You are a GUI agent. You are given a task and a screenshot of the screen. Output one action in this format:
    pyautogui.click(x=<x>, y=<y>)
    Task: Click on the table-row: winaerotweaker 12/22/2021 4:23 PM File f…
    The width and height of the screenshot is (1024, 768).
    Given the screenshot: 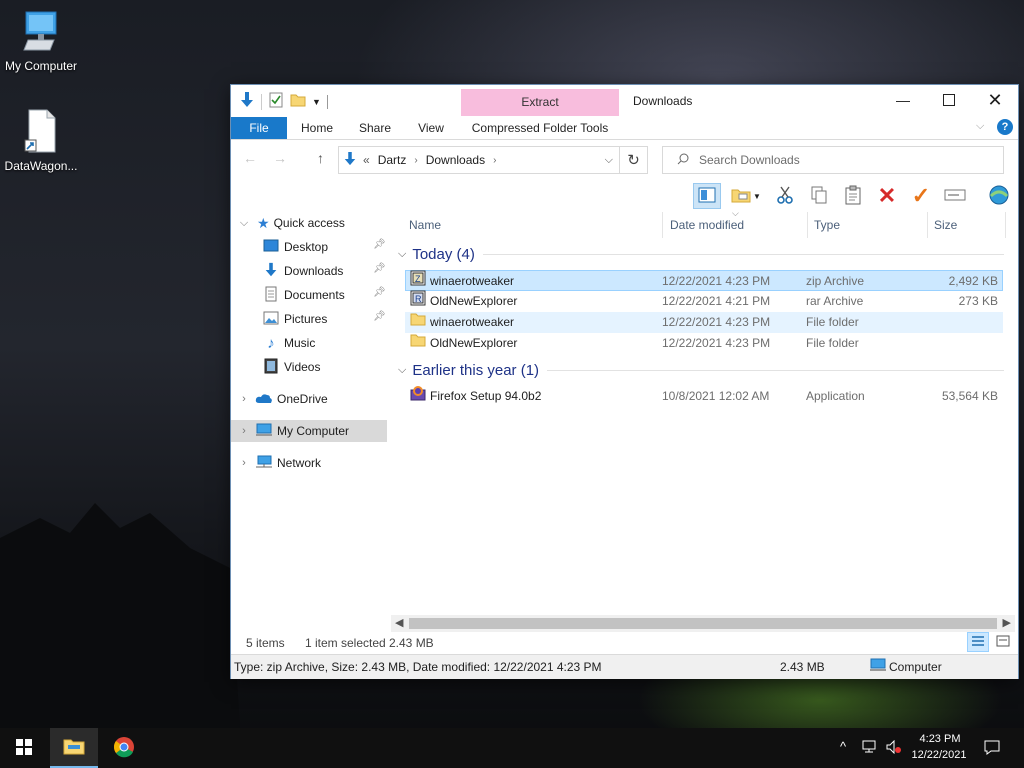 What is the action you would take?
    pyautogui.click(x=704, y=322)
    